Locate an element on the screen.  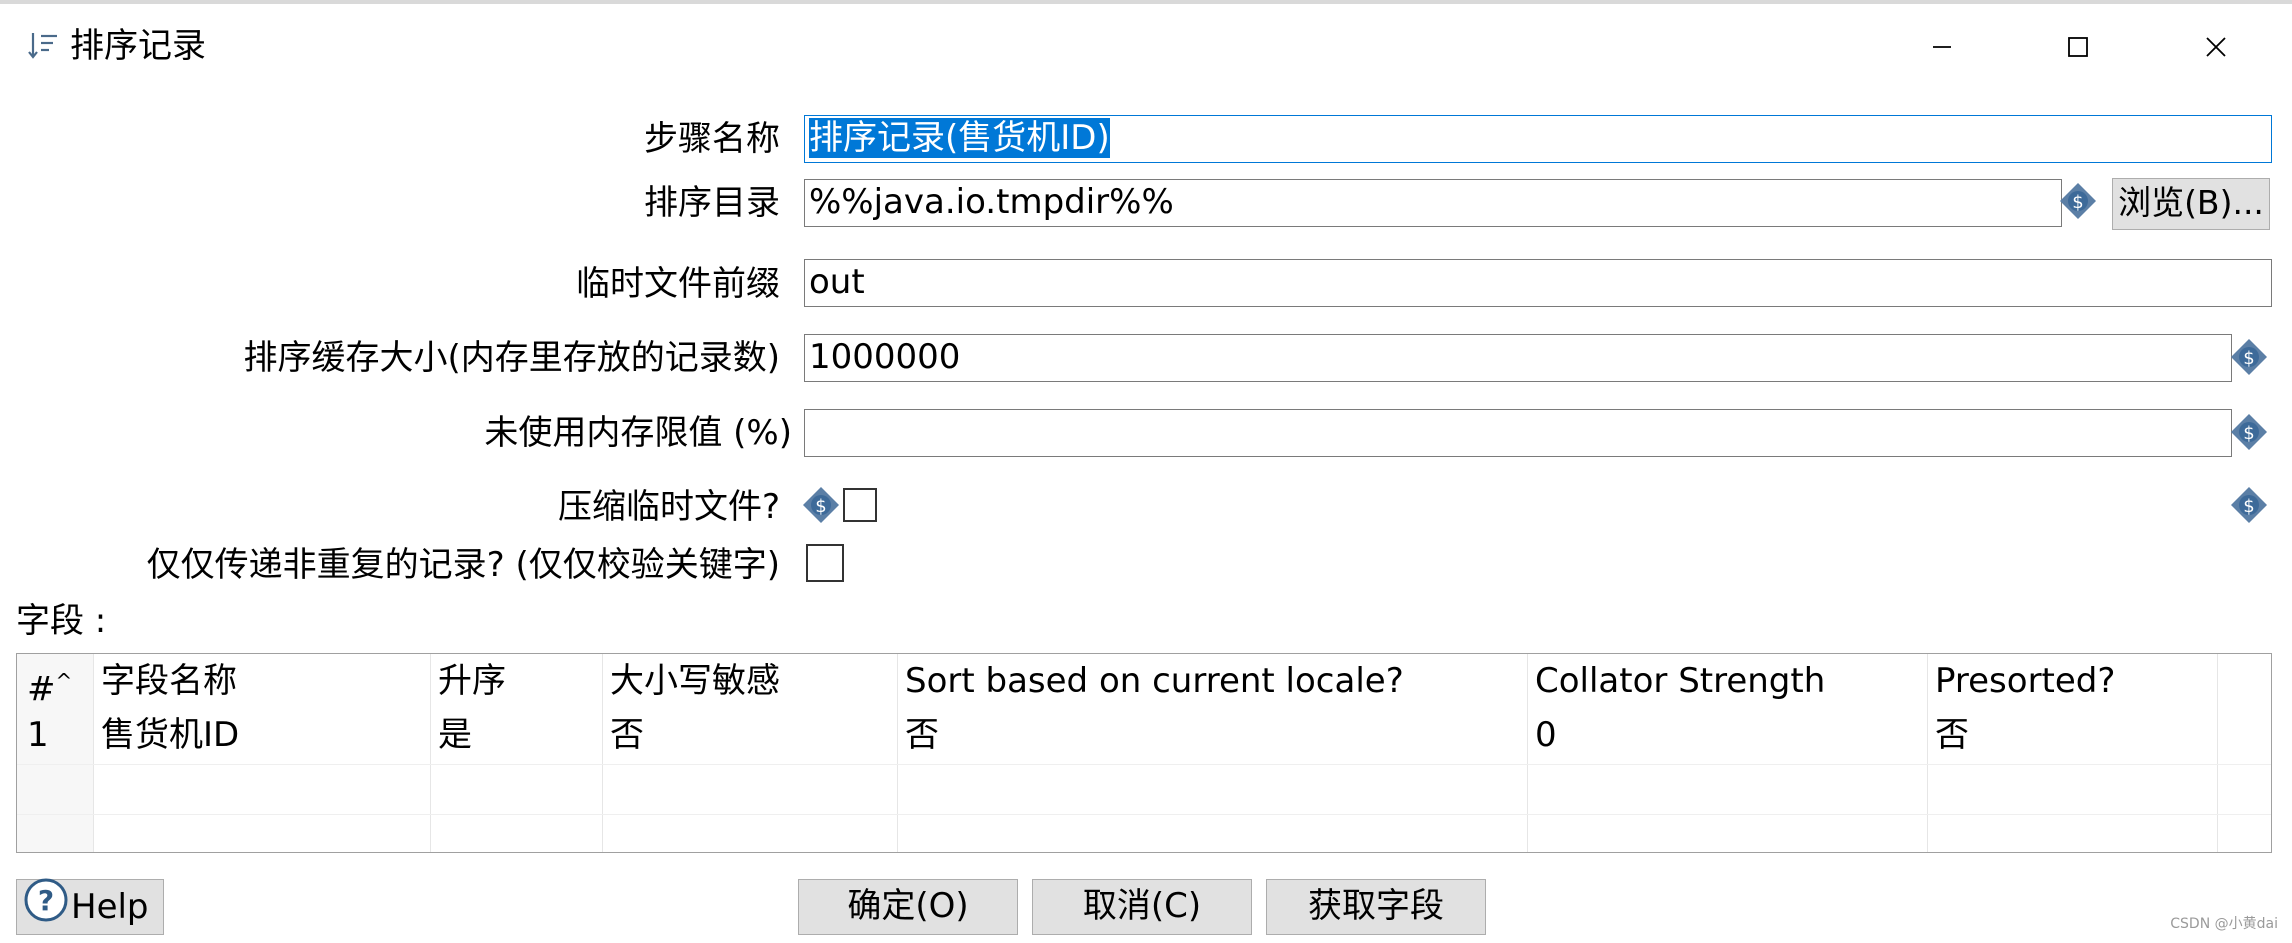
close-button is located at coordinates (2216, 47).